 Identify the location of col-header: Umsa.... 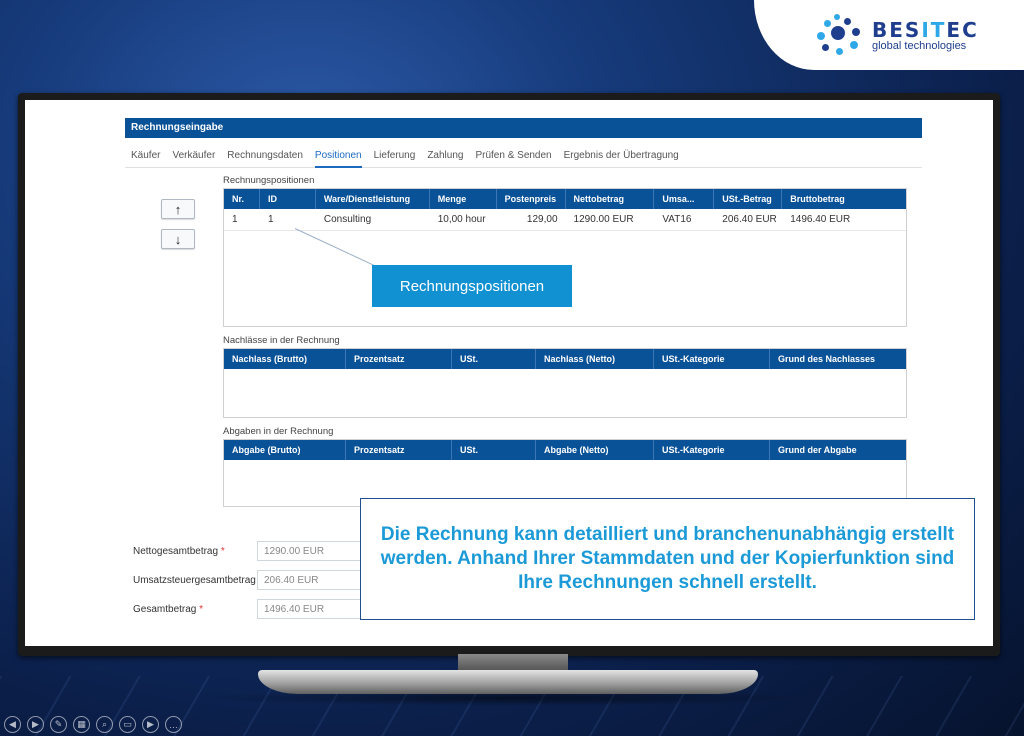
(684, 199).